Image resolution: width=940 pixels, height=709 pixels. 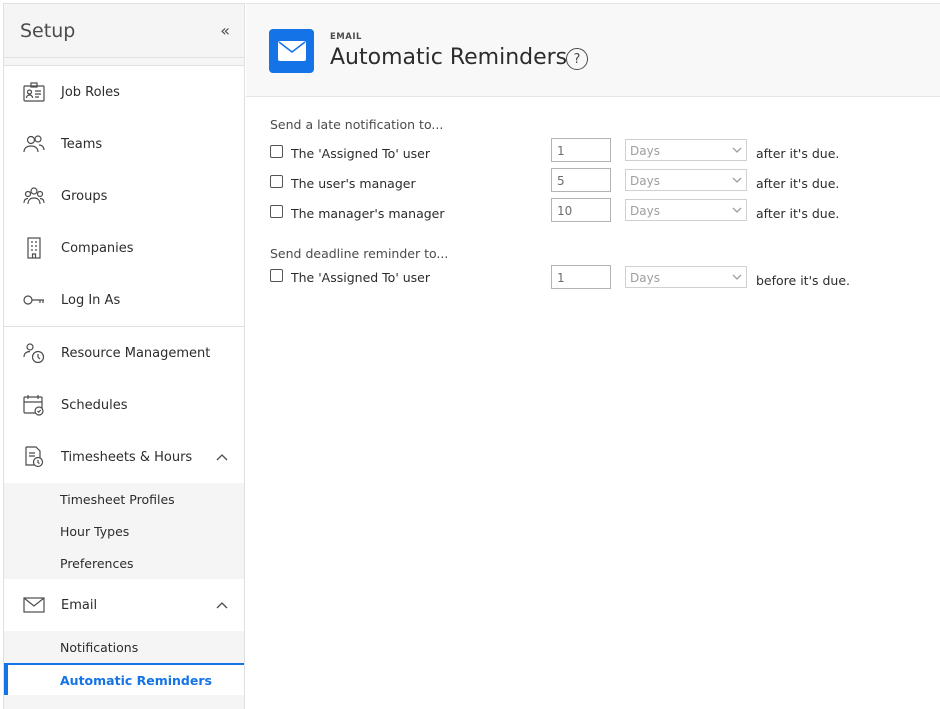 I want to click on row-label: The user's manager, so click(x=353, y=183).